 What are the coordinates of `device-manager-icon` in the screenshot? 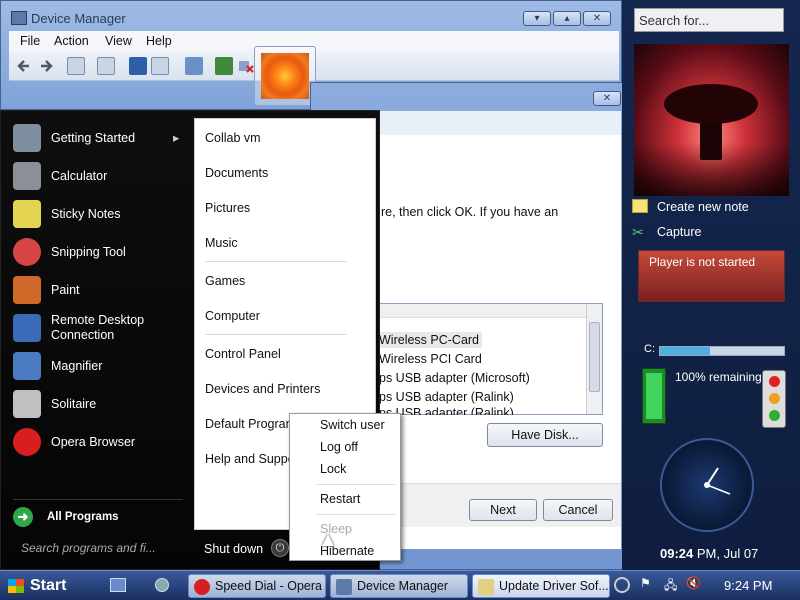 It's located at (344, 587).